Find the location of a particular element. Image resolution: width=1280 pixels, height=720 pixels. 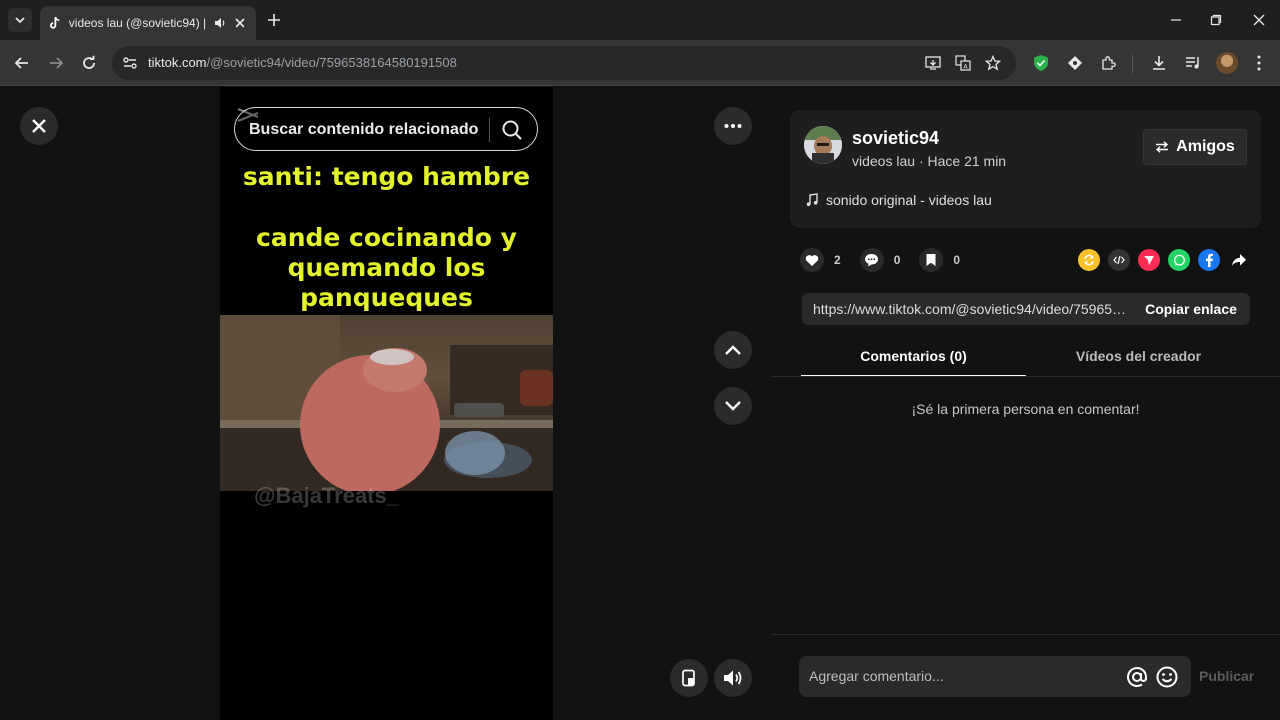

tab-title: videos lau (@sovietic94) | TikTok is located at coordinates (138, 23).